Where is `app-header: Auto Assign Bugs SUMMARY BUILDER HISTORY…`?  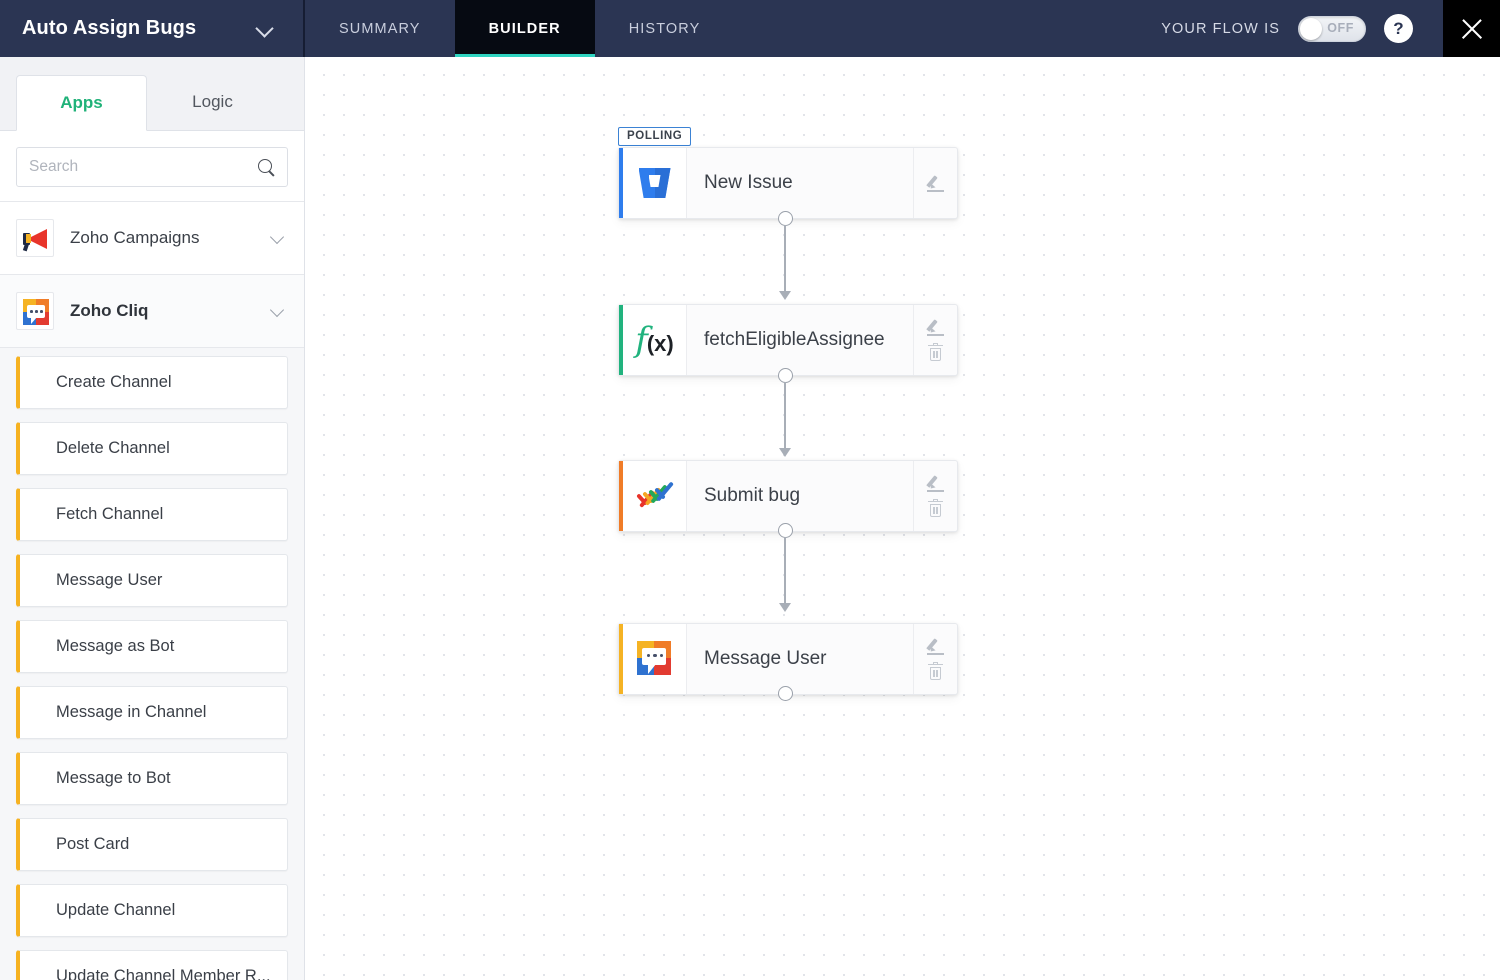 app-header: Auto Assign Bugs SUMMARY BUILDER HISTORY… is located at coordinates (750, 28).